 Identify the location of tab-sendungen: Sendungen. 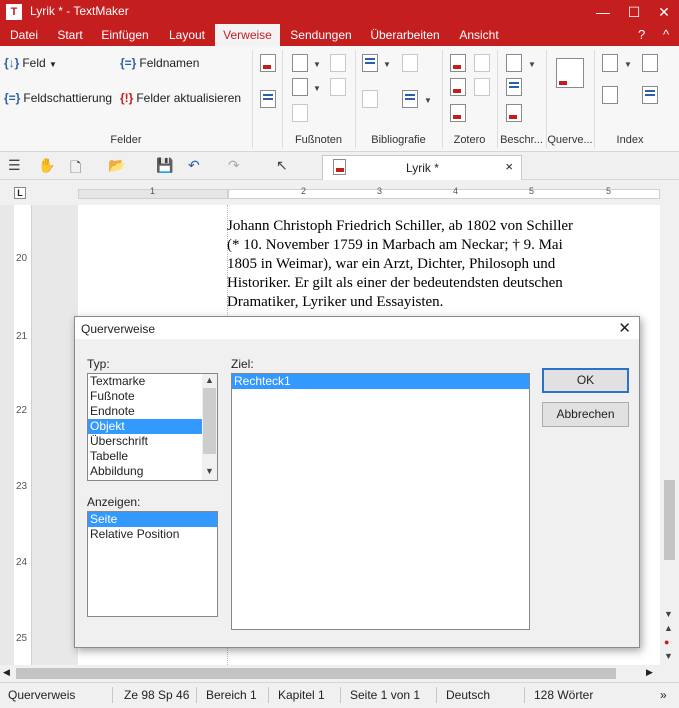
(321, 35).